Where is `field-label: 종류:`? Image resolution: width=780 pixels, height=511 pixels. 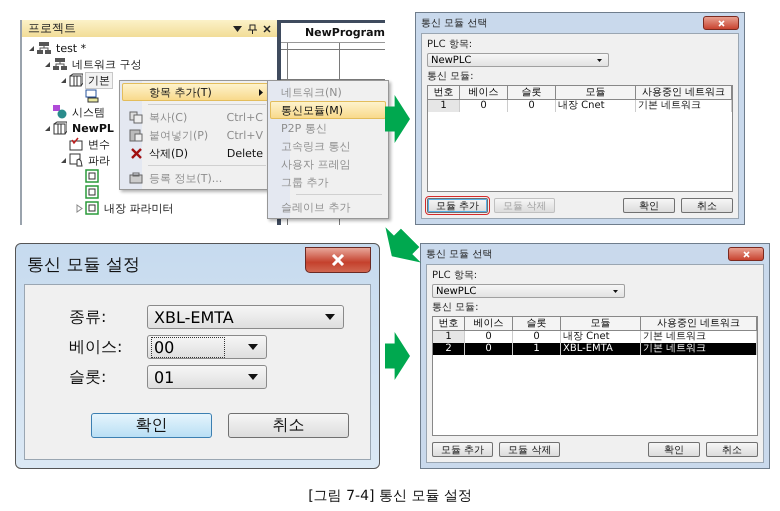
field-label: 종류: is located at coordinates (88, 317).